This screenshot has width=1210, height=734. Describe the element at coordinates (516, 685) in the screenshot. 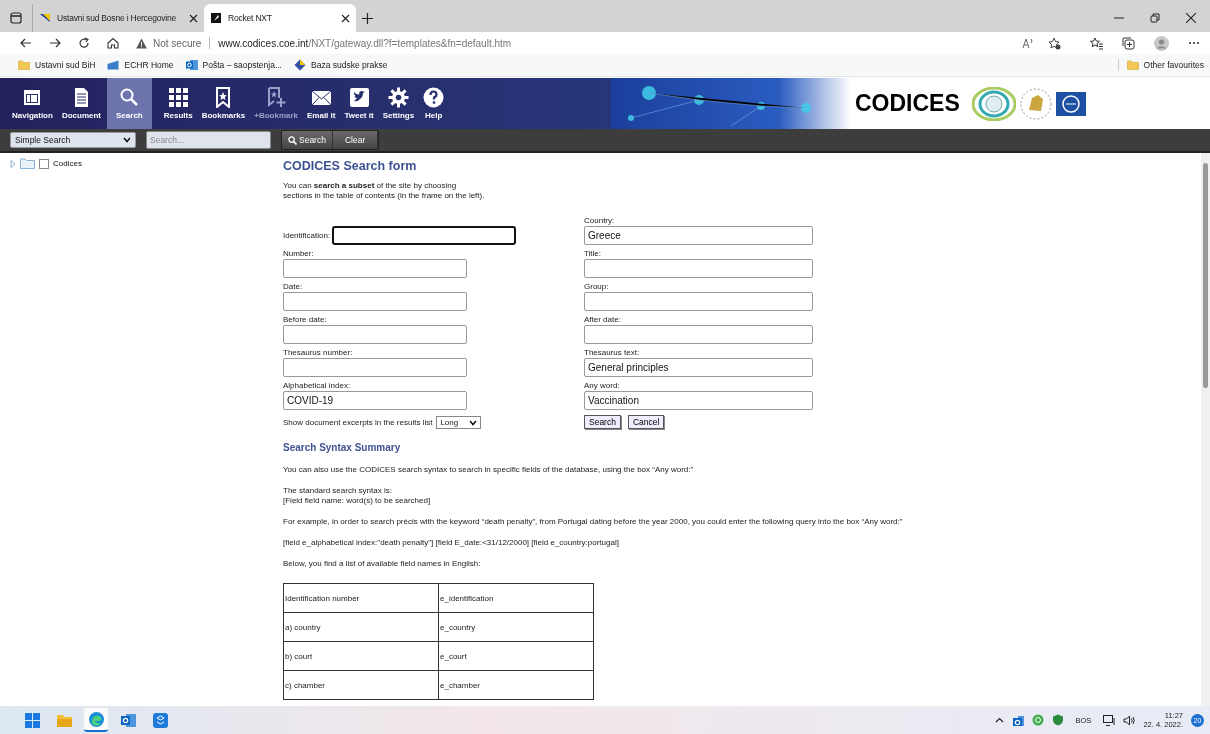

I see `table-cell: e_chamber` at that location.